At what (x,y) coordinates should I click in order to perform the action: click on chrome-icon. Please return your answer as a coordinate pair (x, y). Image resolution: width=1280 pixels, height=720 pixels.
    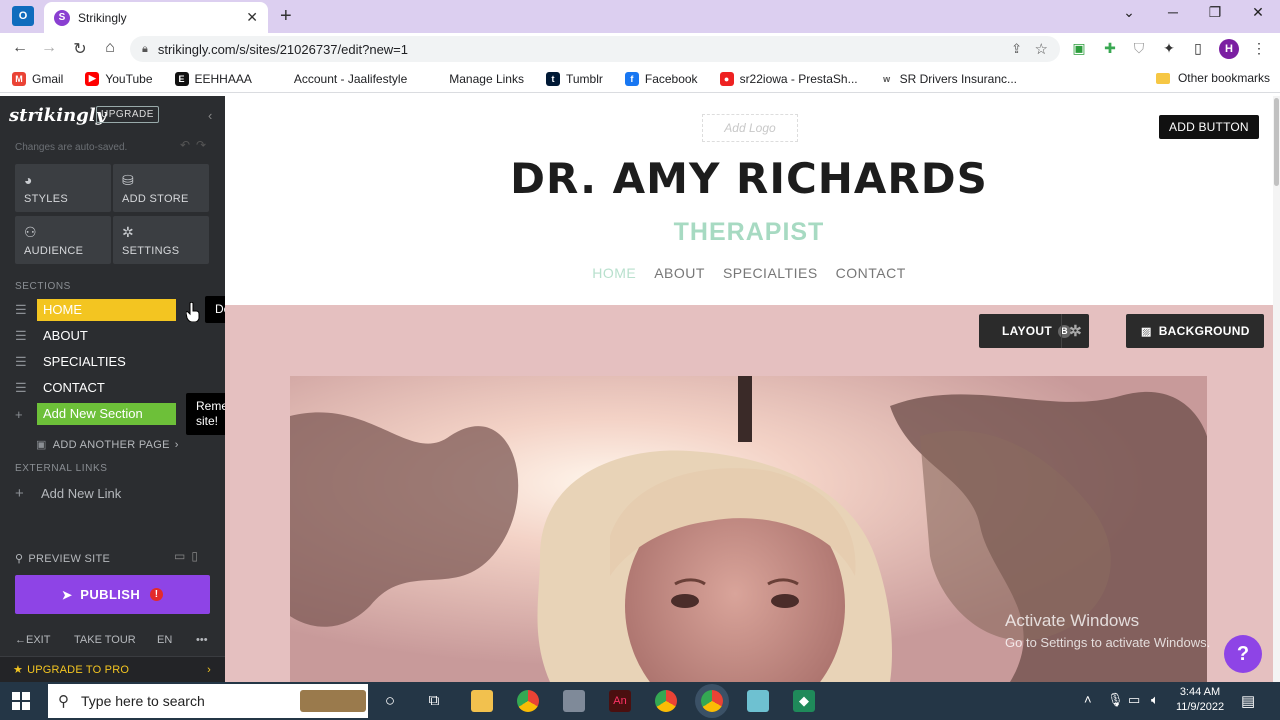
    Looking at the image, I should click on (528, 701).